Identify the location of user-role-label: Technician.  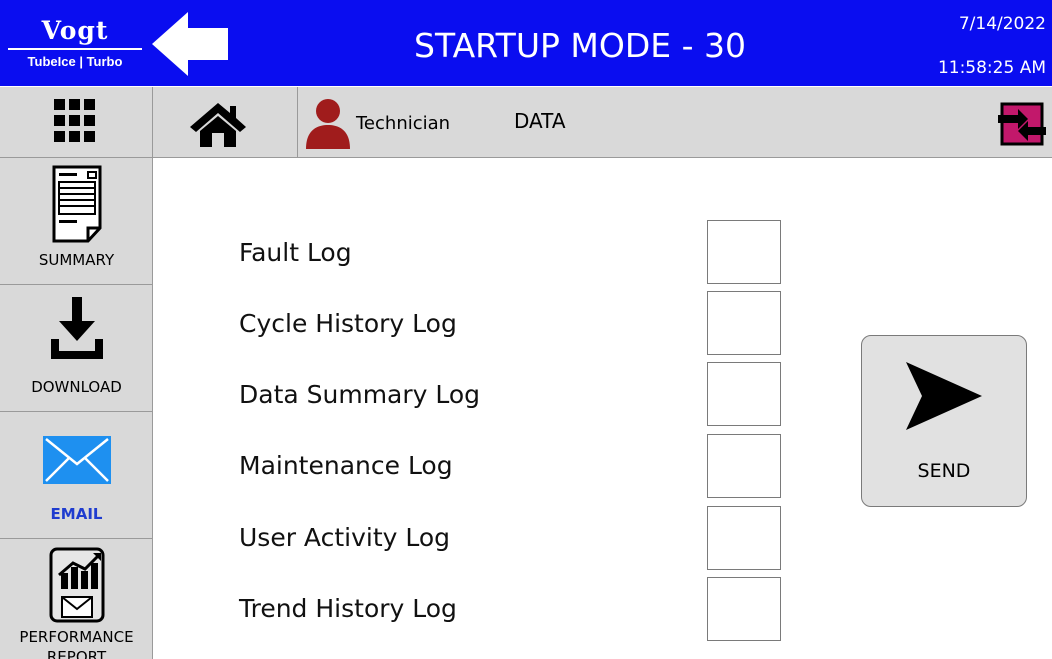
(403, 123).